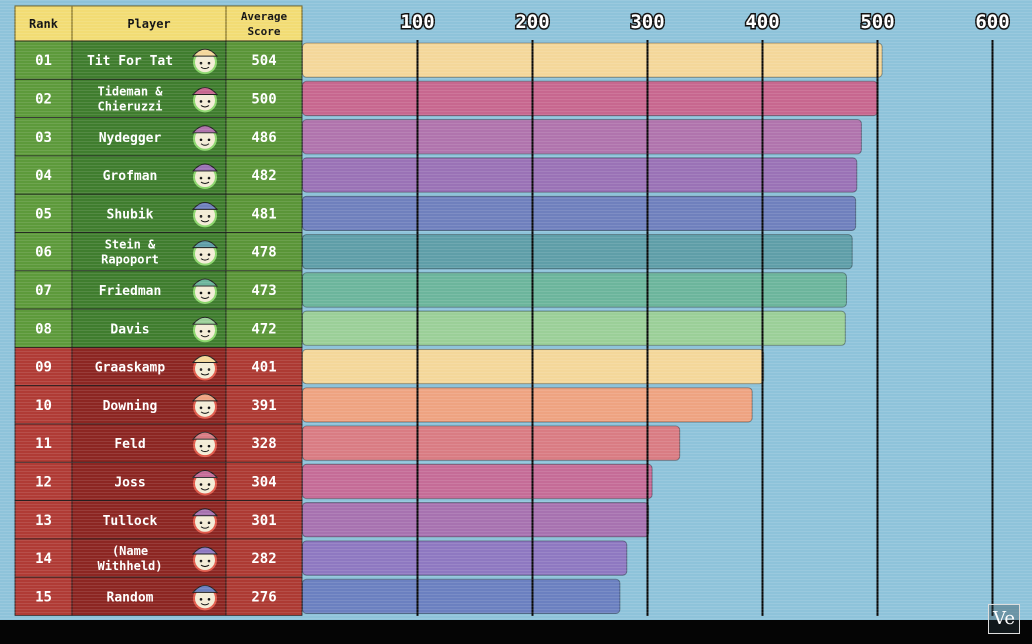 The height and width of the screenshot is (644, 1032). I want to click on table-header: Rank Player Average Score, so click(158, 23).